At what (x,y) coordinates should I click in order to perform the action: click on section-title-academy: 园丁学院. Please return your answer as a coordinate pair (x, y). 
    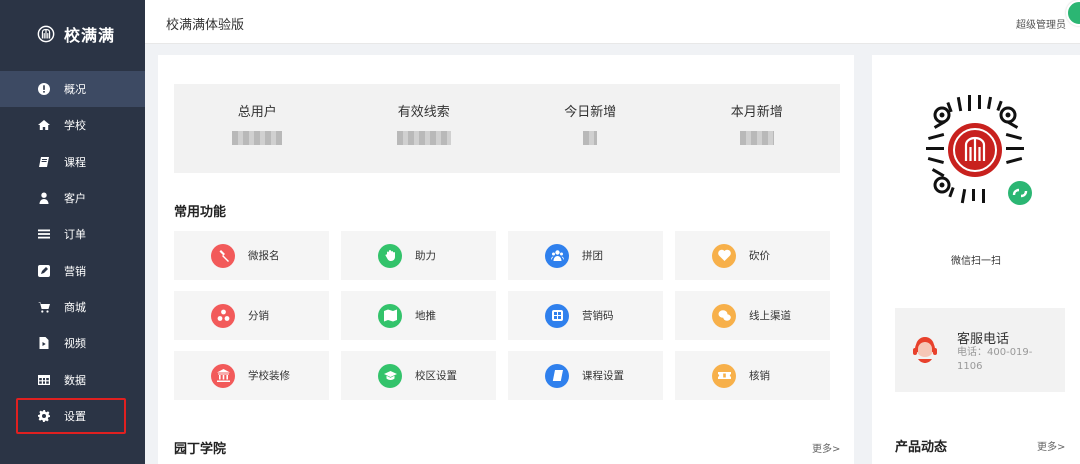
    Looking at the image, I should click on (200, 449).